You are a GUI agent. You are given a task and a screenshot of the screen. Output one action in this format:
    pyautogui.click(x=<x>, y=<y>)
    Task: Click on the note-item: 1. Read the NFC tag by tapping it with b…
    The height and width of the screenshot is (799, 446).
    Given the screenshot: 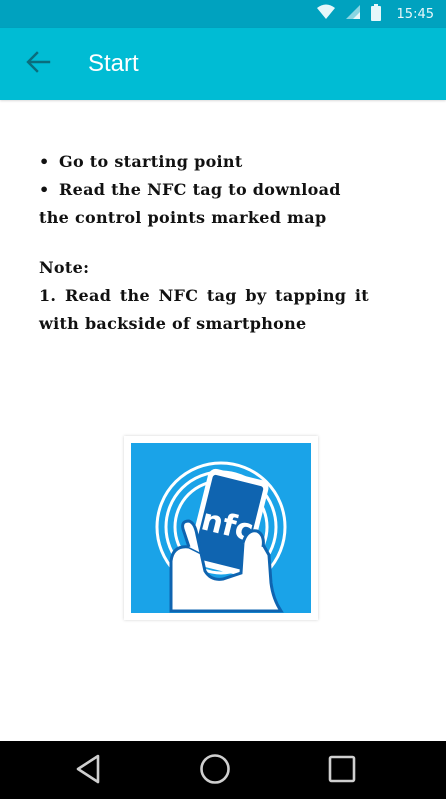 What is the action you would take?
    pyautogui.click(x=204, y=309)
    